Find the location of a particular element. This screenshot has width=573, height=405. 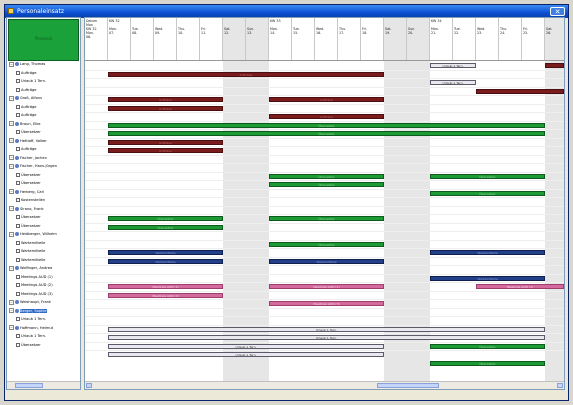

day-header-cell: Wed. 16. is located at coordinates (326, 39).